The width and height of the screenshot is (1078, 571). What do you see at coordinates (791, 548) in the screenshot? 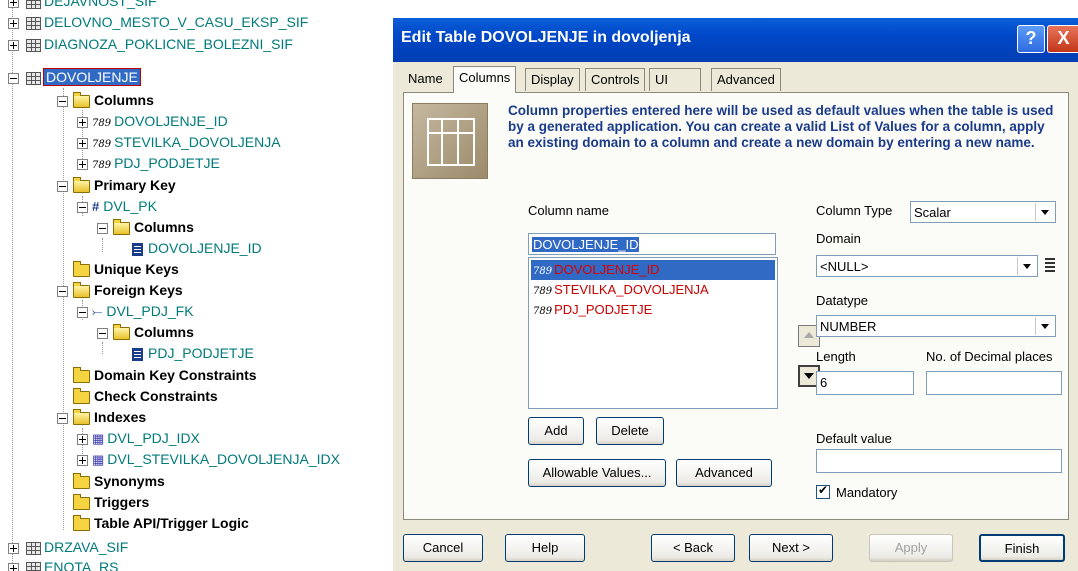
I see `next-button: Next >` at bounding box center [791, 548].